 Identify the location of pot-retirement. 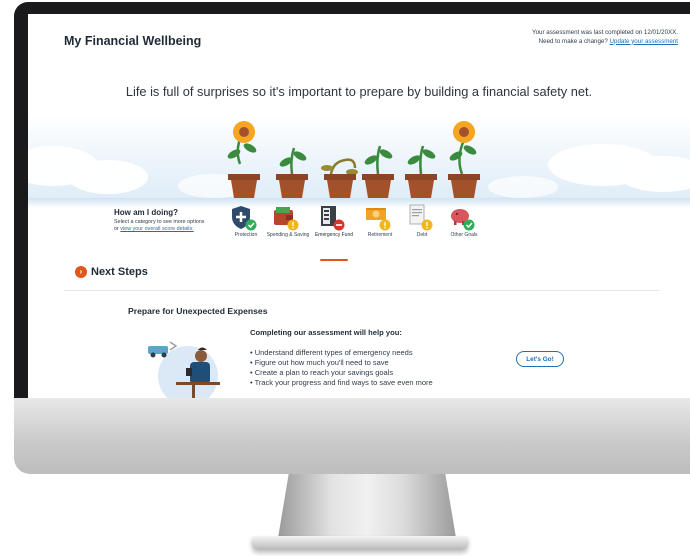
(378, 171).